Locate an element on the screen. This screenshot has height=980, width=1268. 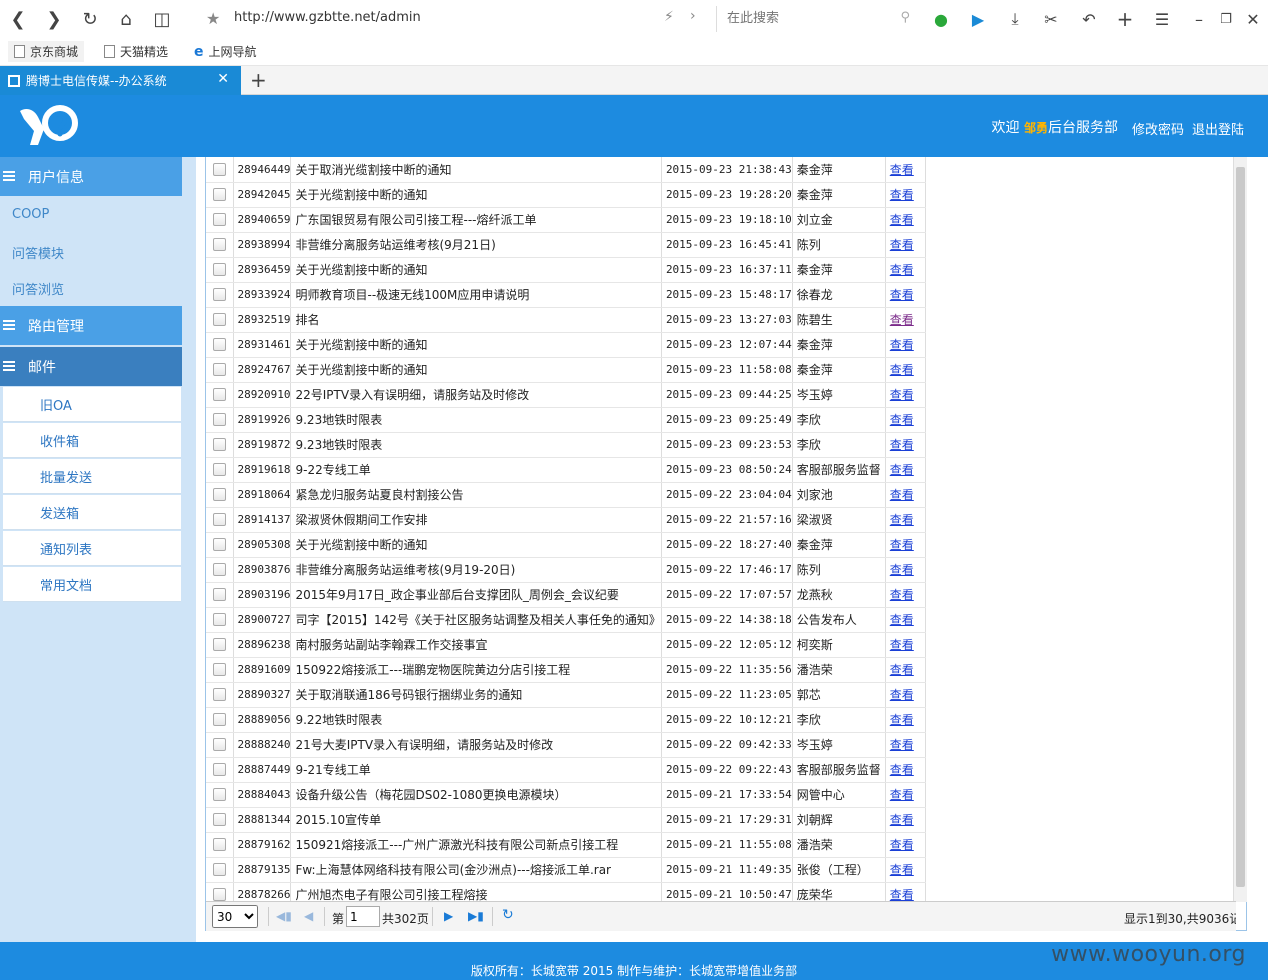
play-icon: ▶ is located at coordinates (978, 19).